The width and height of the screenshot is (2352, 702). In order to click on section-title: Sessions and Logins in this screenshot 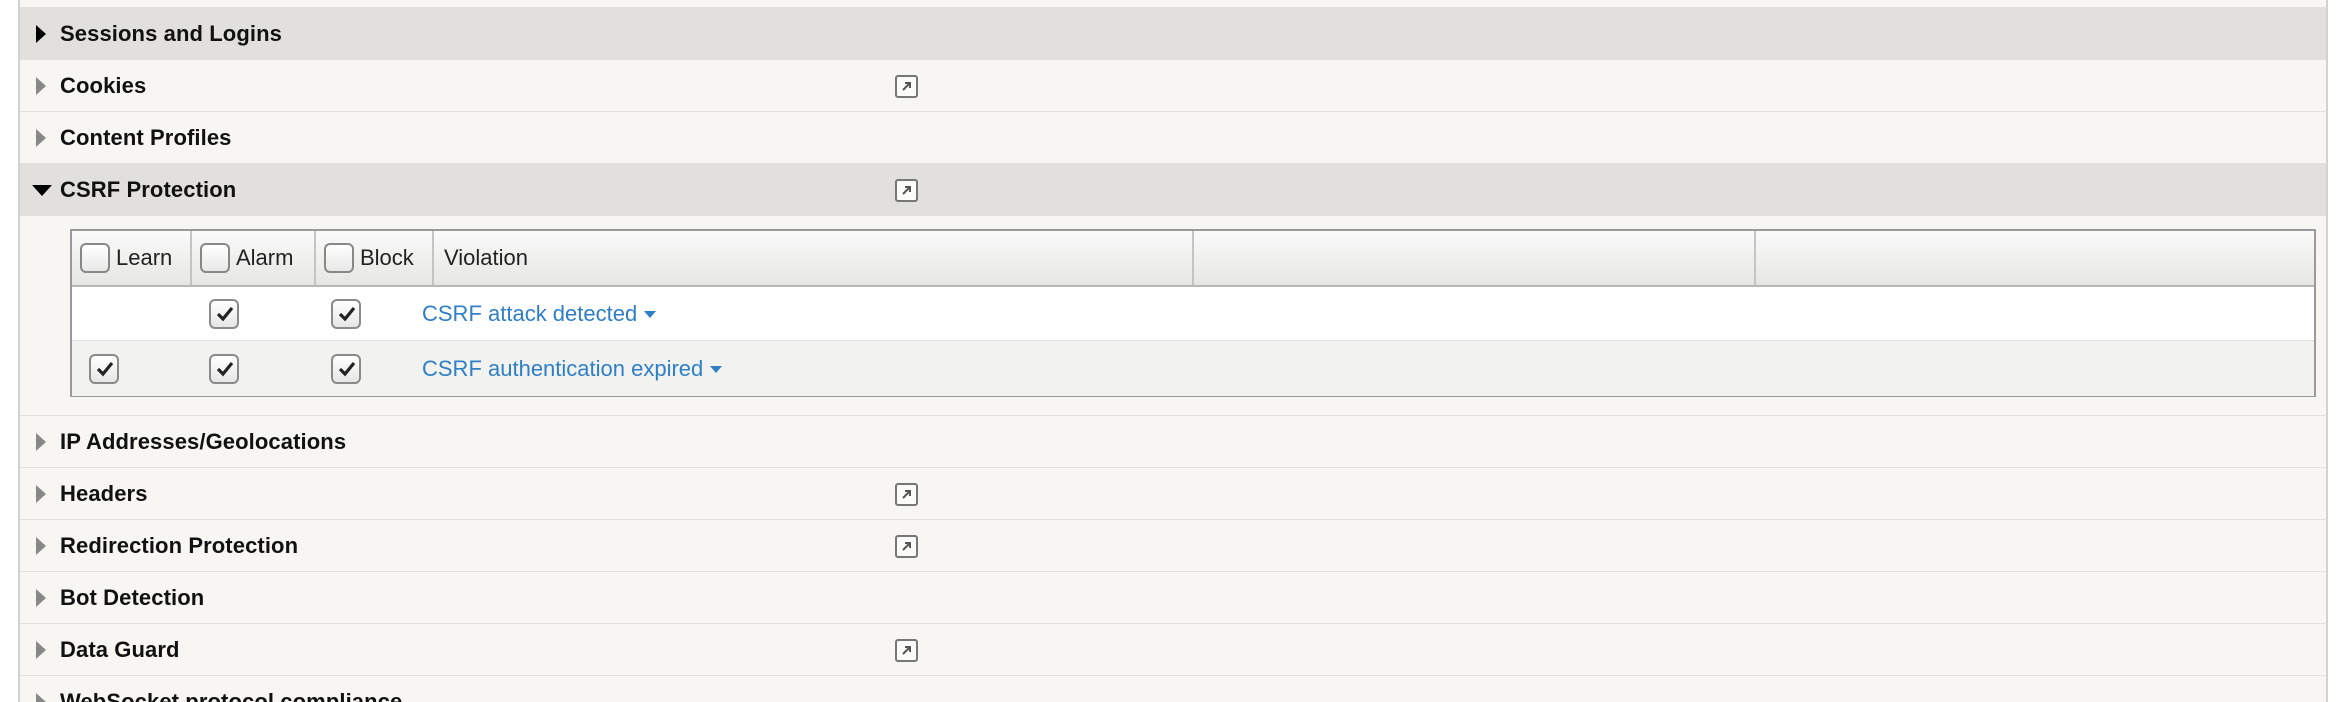, I will do `click(171, 33)`.